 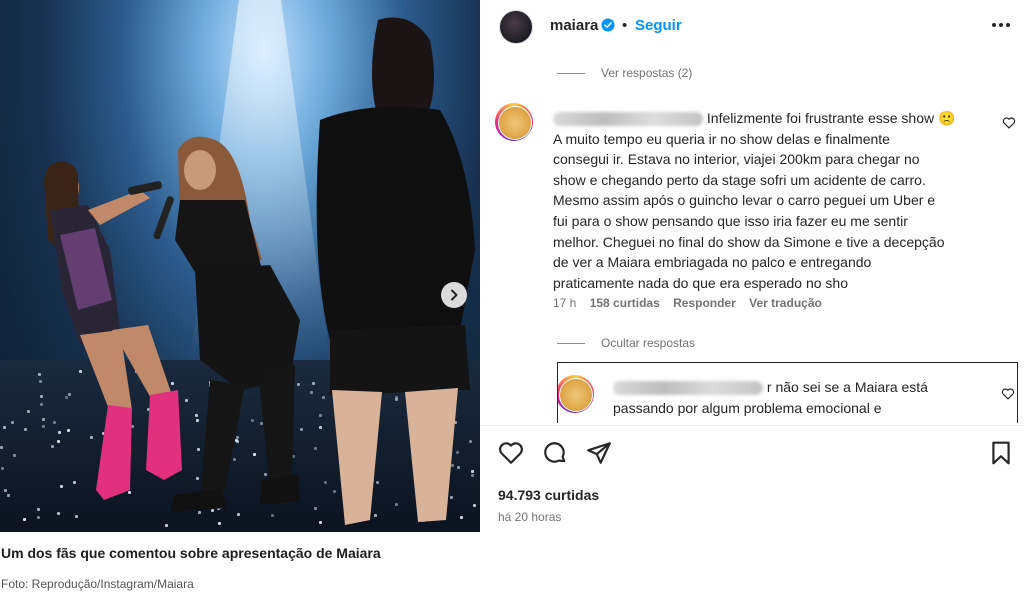 I want to click on replies-divider, so click(x=571, y=73).